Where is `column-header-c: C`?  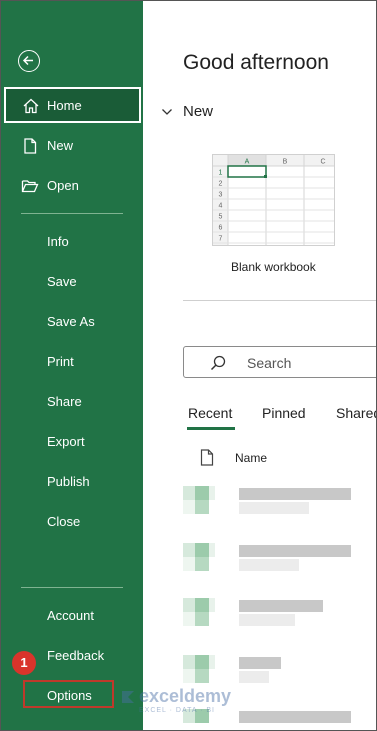
column-header-c: C is located at coordinates (322, 162).